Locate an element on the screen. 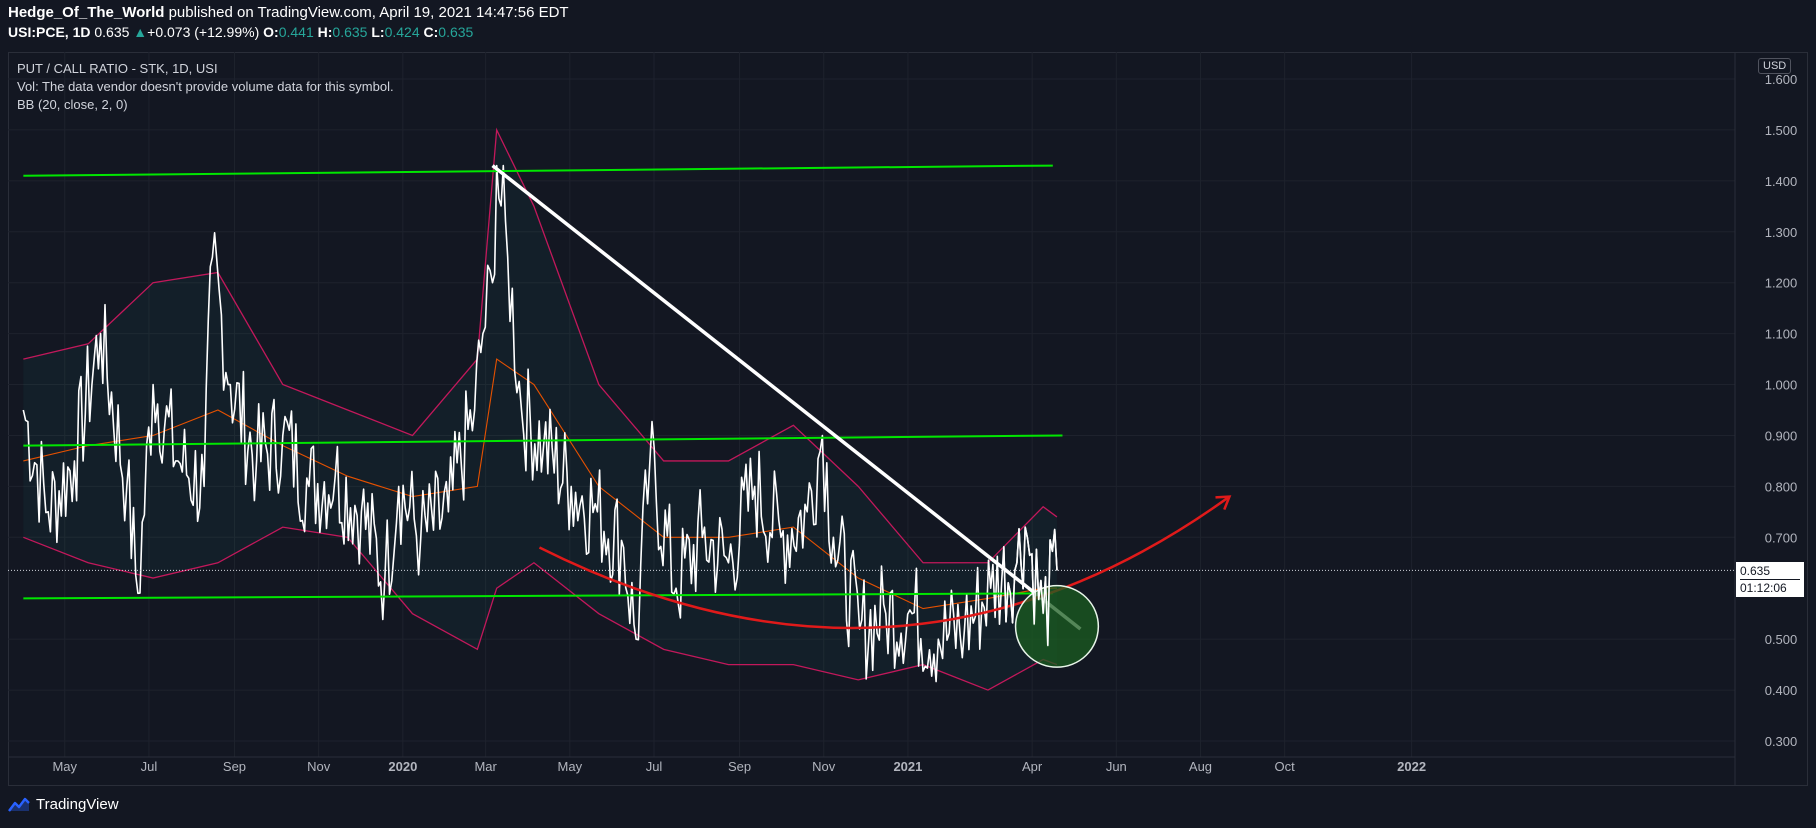 This screenshot has width=1816, height=828. y-tick-label: 0.900 is located at coordinates (1781, 435).